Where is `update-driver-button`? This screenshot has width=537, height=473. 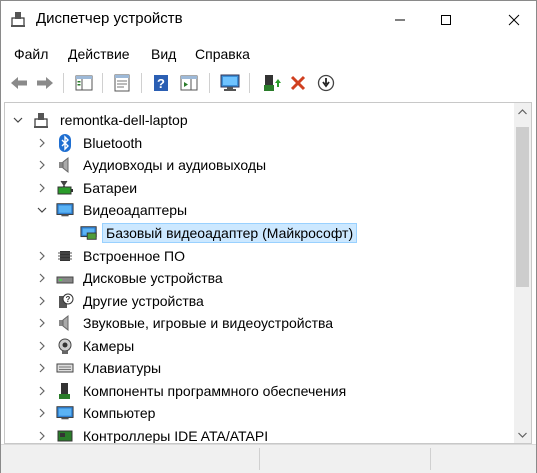
update-driver-button is located at coordinates (271, 83).